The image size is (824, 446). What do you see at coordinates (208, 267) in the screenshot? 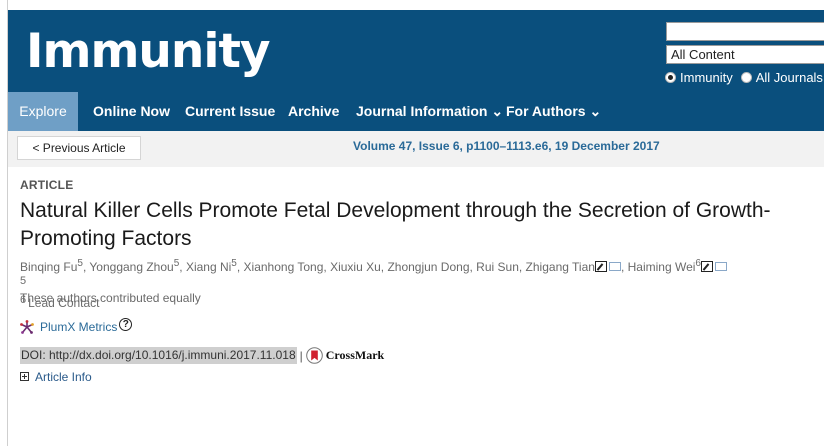
I see `author-name: Xiang Ni` at bounding box center [208, 267].